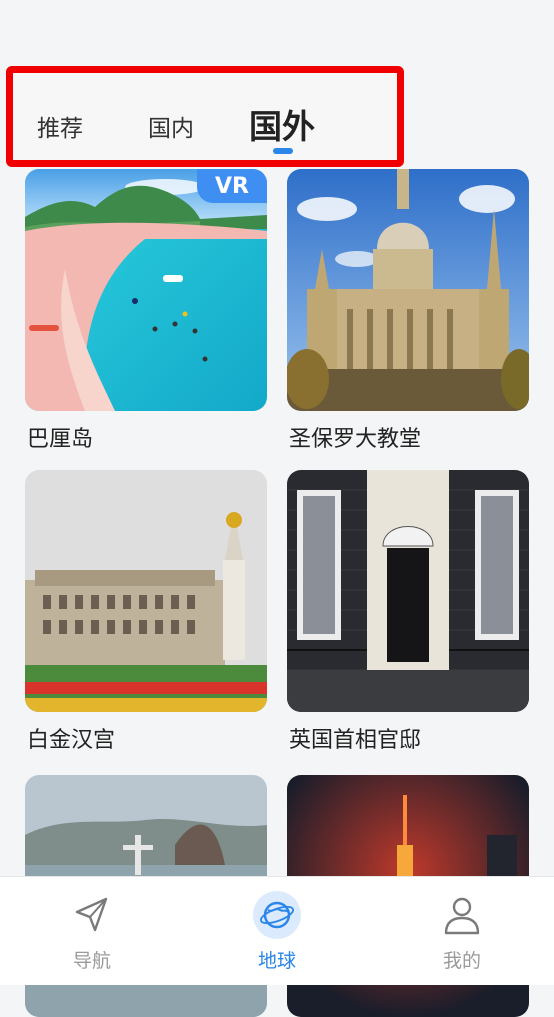 Image resolution: width=554 pixels, height=1017 pixels. What do you see at coordinates (232, 186) in the screenshot?
I see `vr-badge: VR` at bounding box center [232, 186].